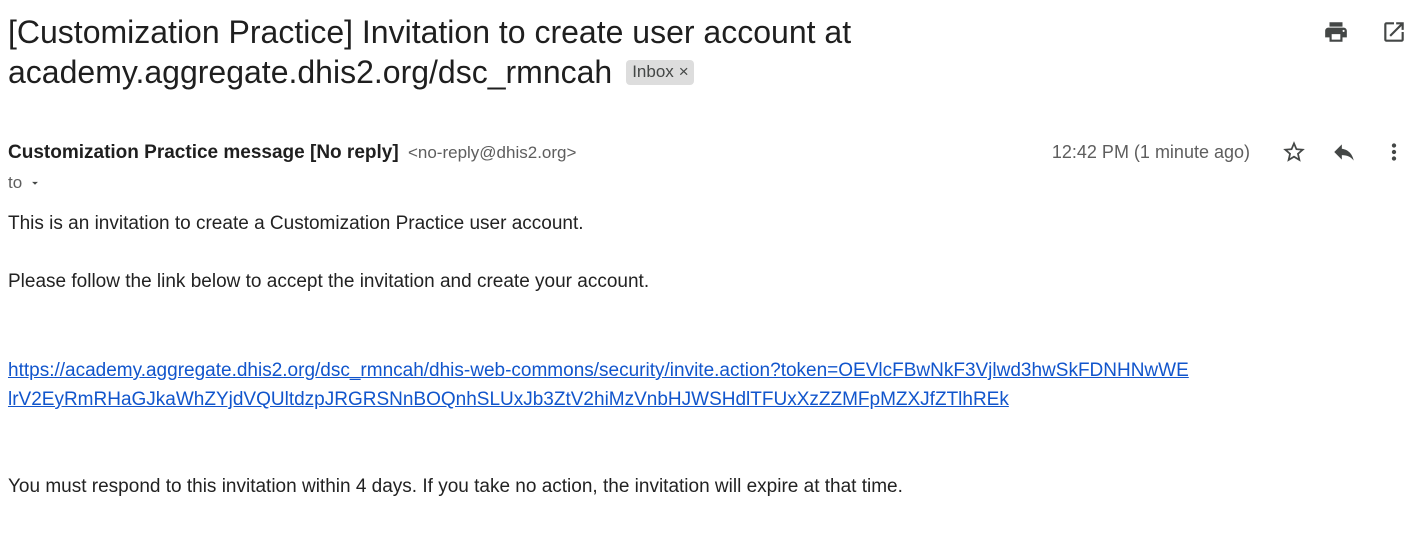  What do you see at coordinates (310, 72) in the screenshot?
I see `subject-line-2: academy.aggregate.dhis2.org/dsc_rmncah` at bounding box center [310, 72].